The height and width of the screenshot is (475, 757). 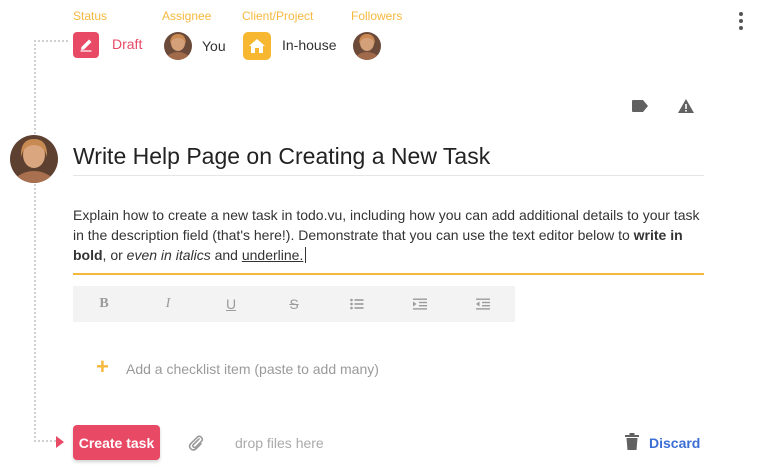 What do you see at coordinates (104, 304) in the screenshot?
I see `bold-button: B` at bounding box center [104, 304].